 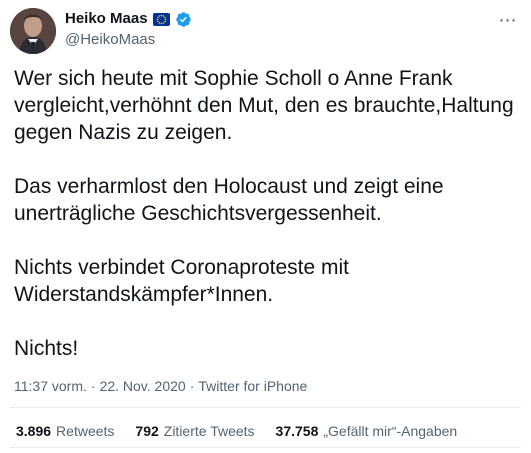 What do you see at coordinates (508, 20) in the screenshot?
I see `more-icon: ⋯` at bounding box center [508, 20].